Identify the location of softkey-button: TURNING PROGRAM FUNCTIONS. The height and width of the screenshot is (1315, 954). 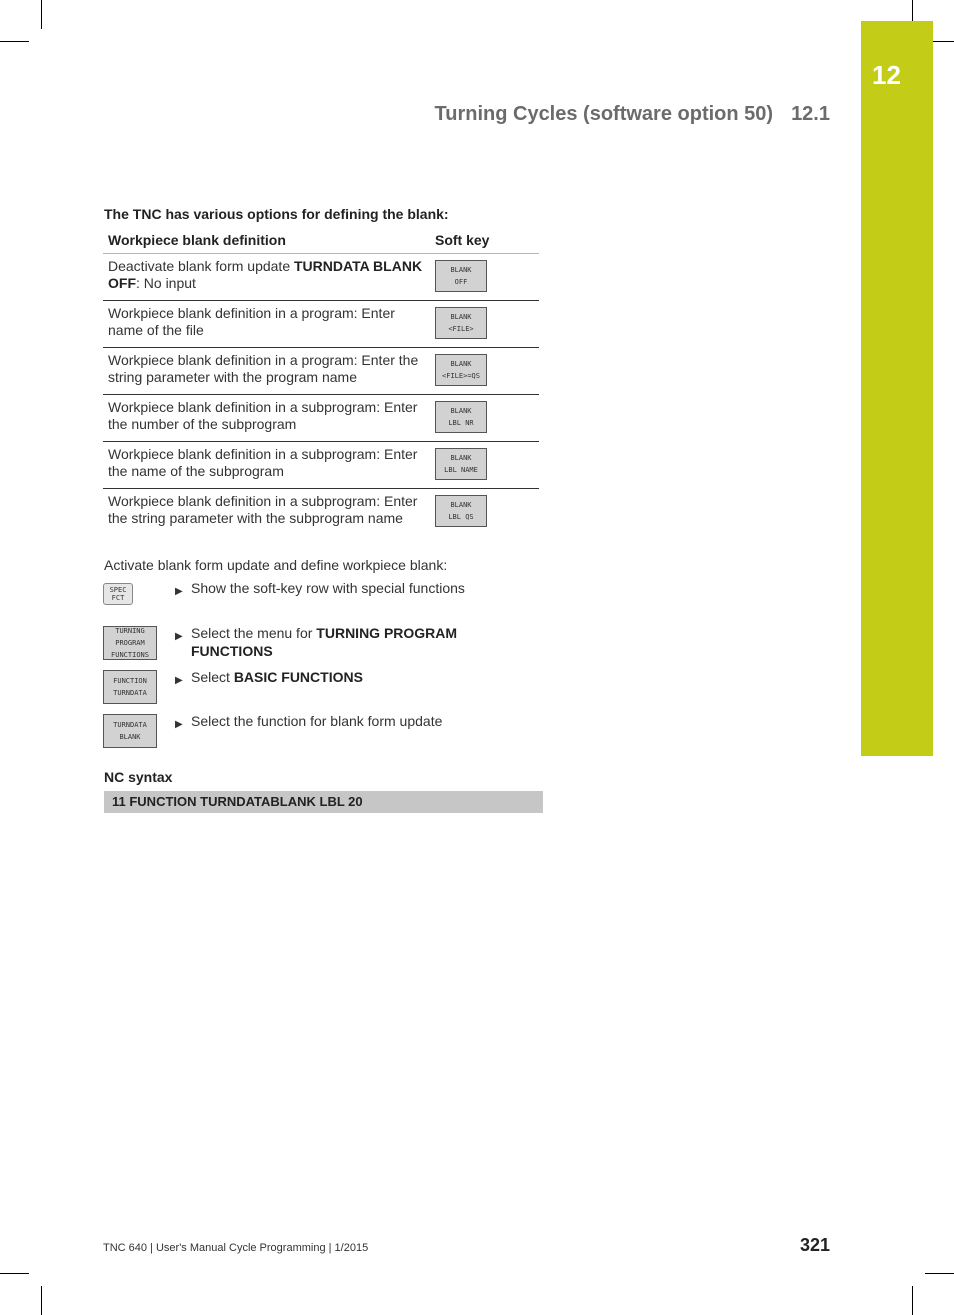
(130, 643).